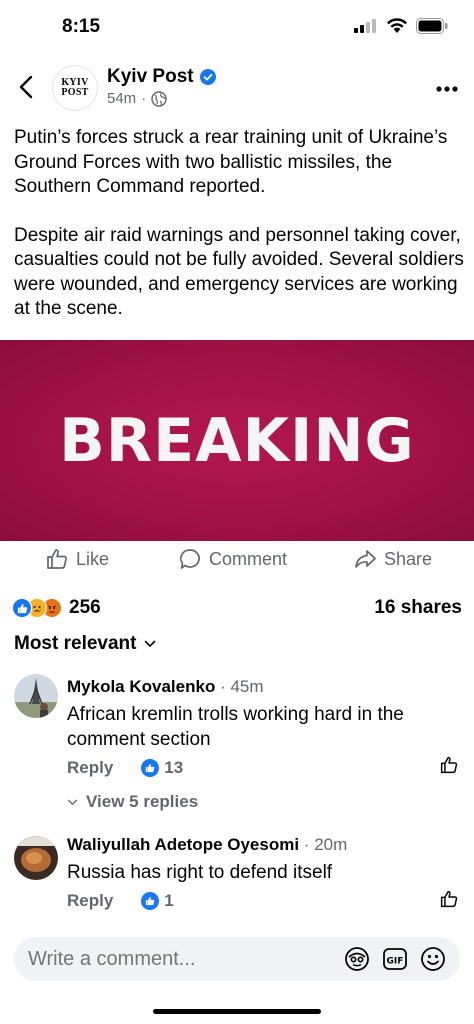 This screenshot has width=474, height=1024. I want to click on chevron-left-icon, so click(26, 87).